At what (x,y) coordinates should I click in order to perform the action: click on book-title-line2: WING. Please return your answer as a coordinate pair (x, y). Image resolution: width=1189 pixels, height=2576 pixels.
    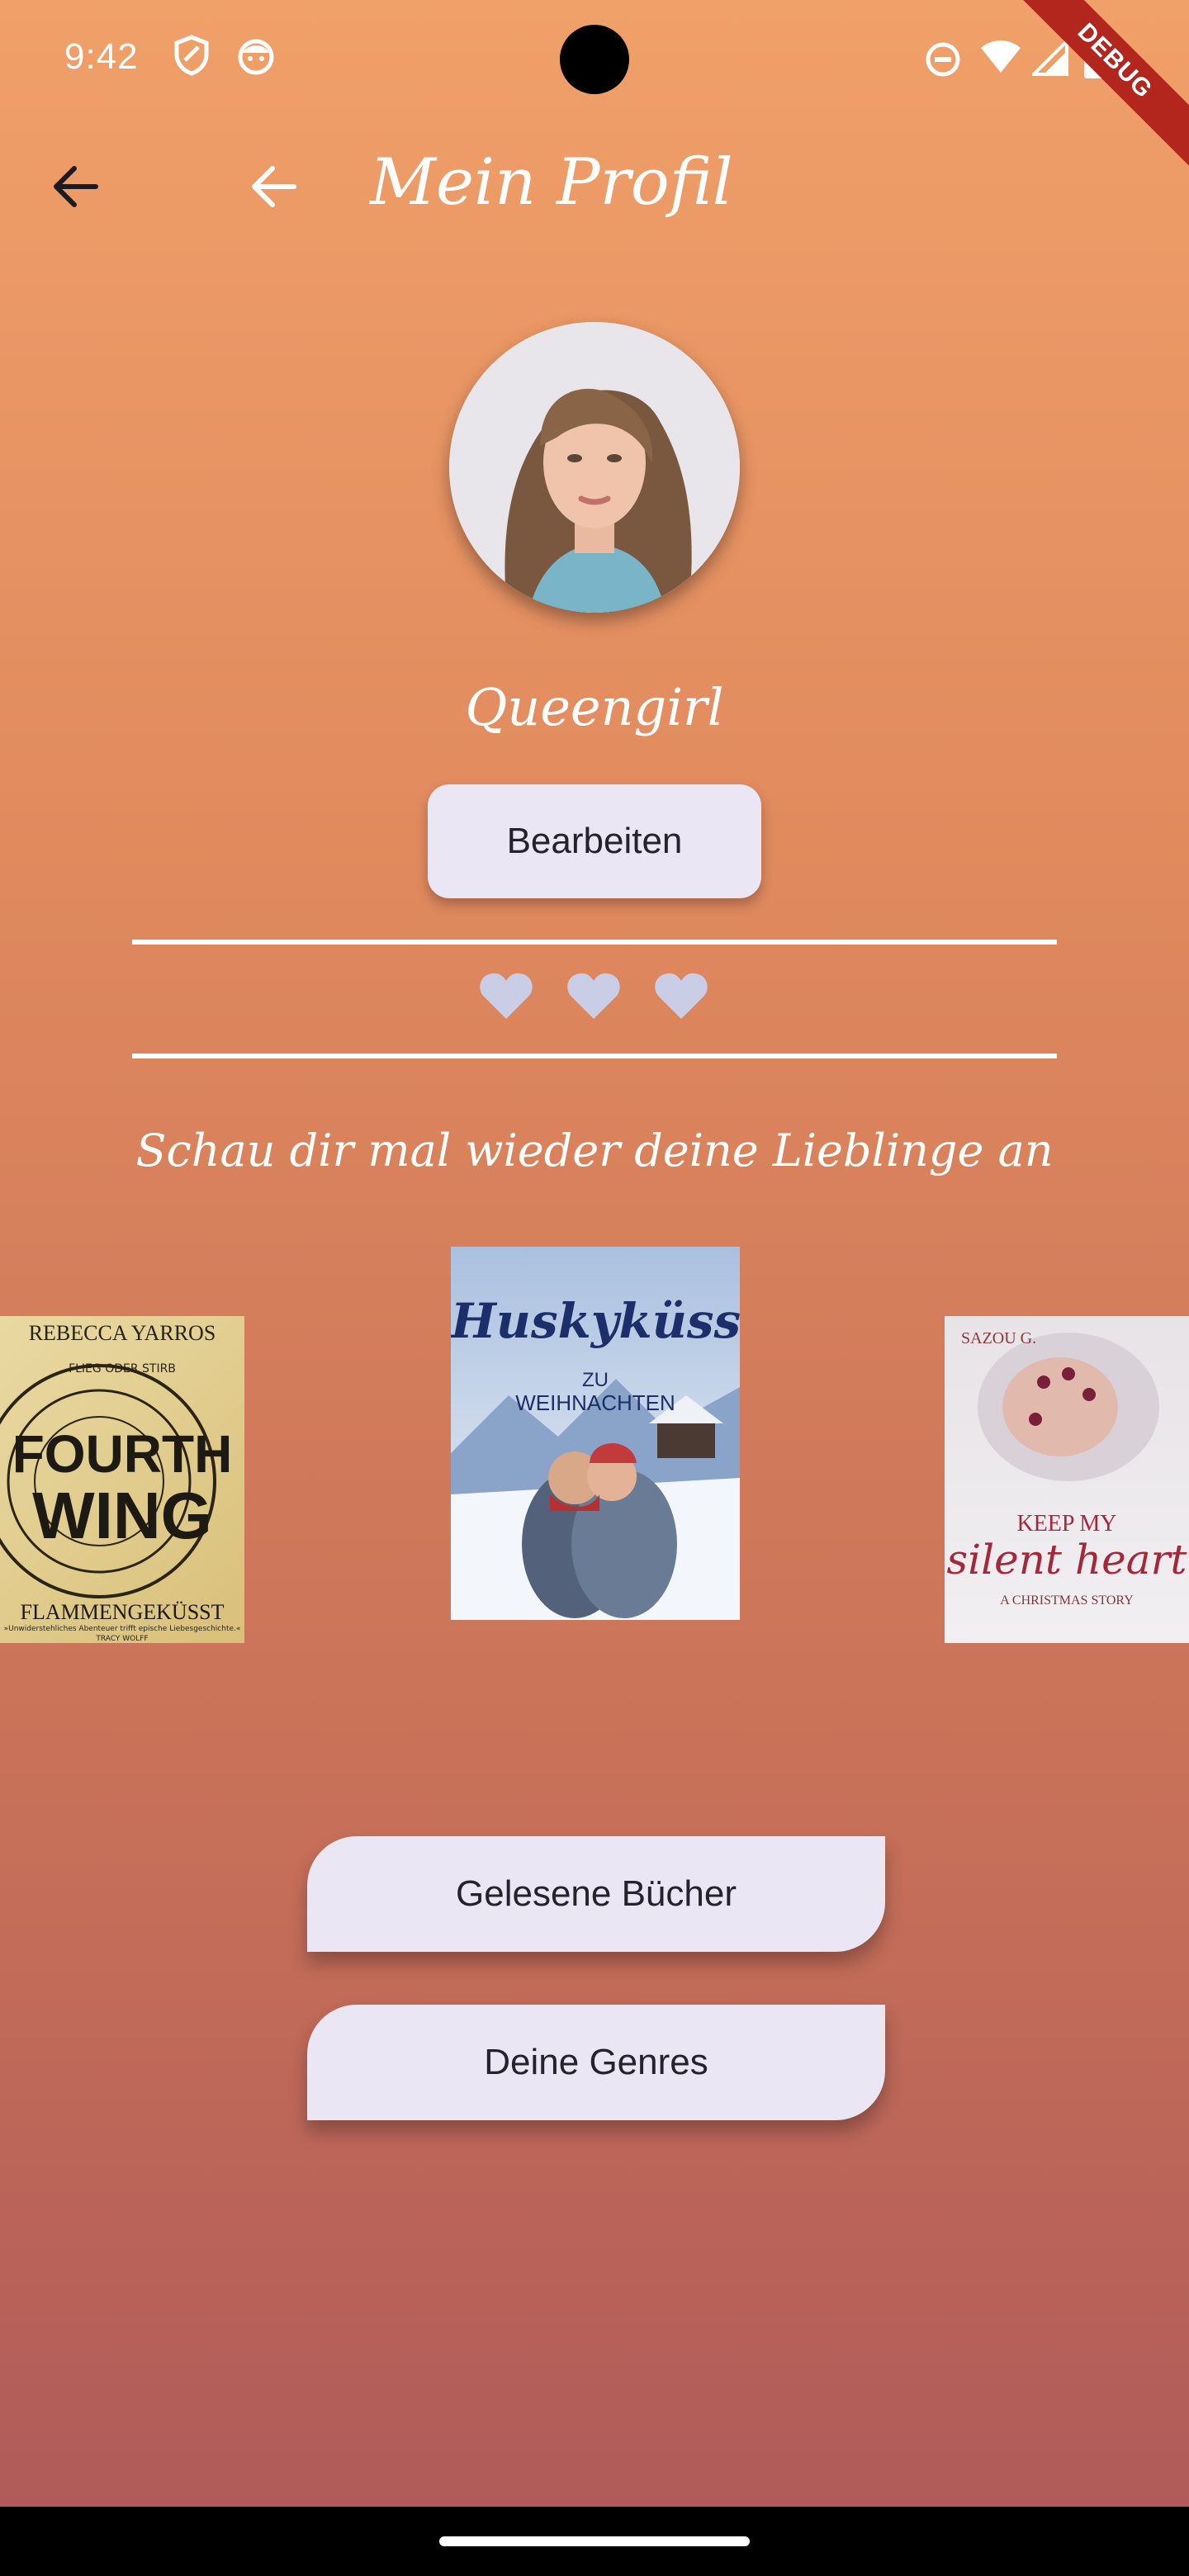
    Looking at the image, I should click on (122, 1515).